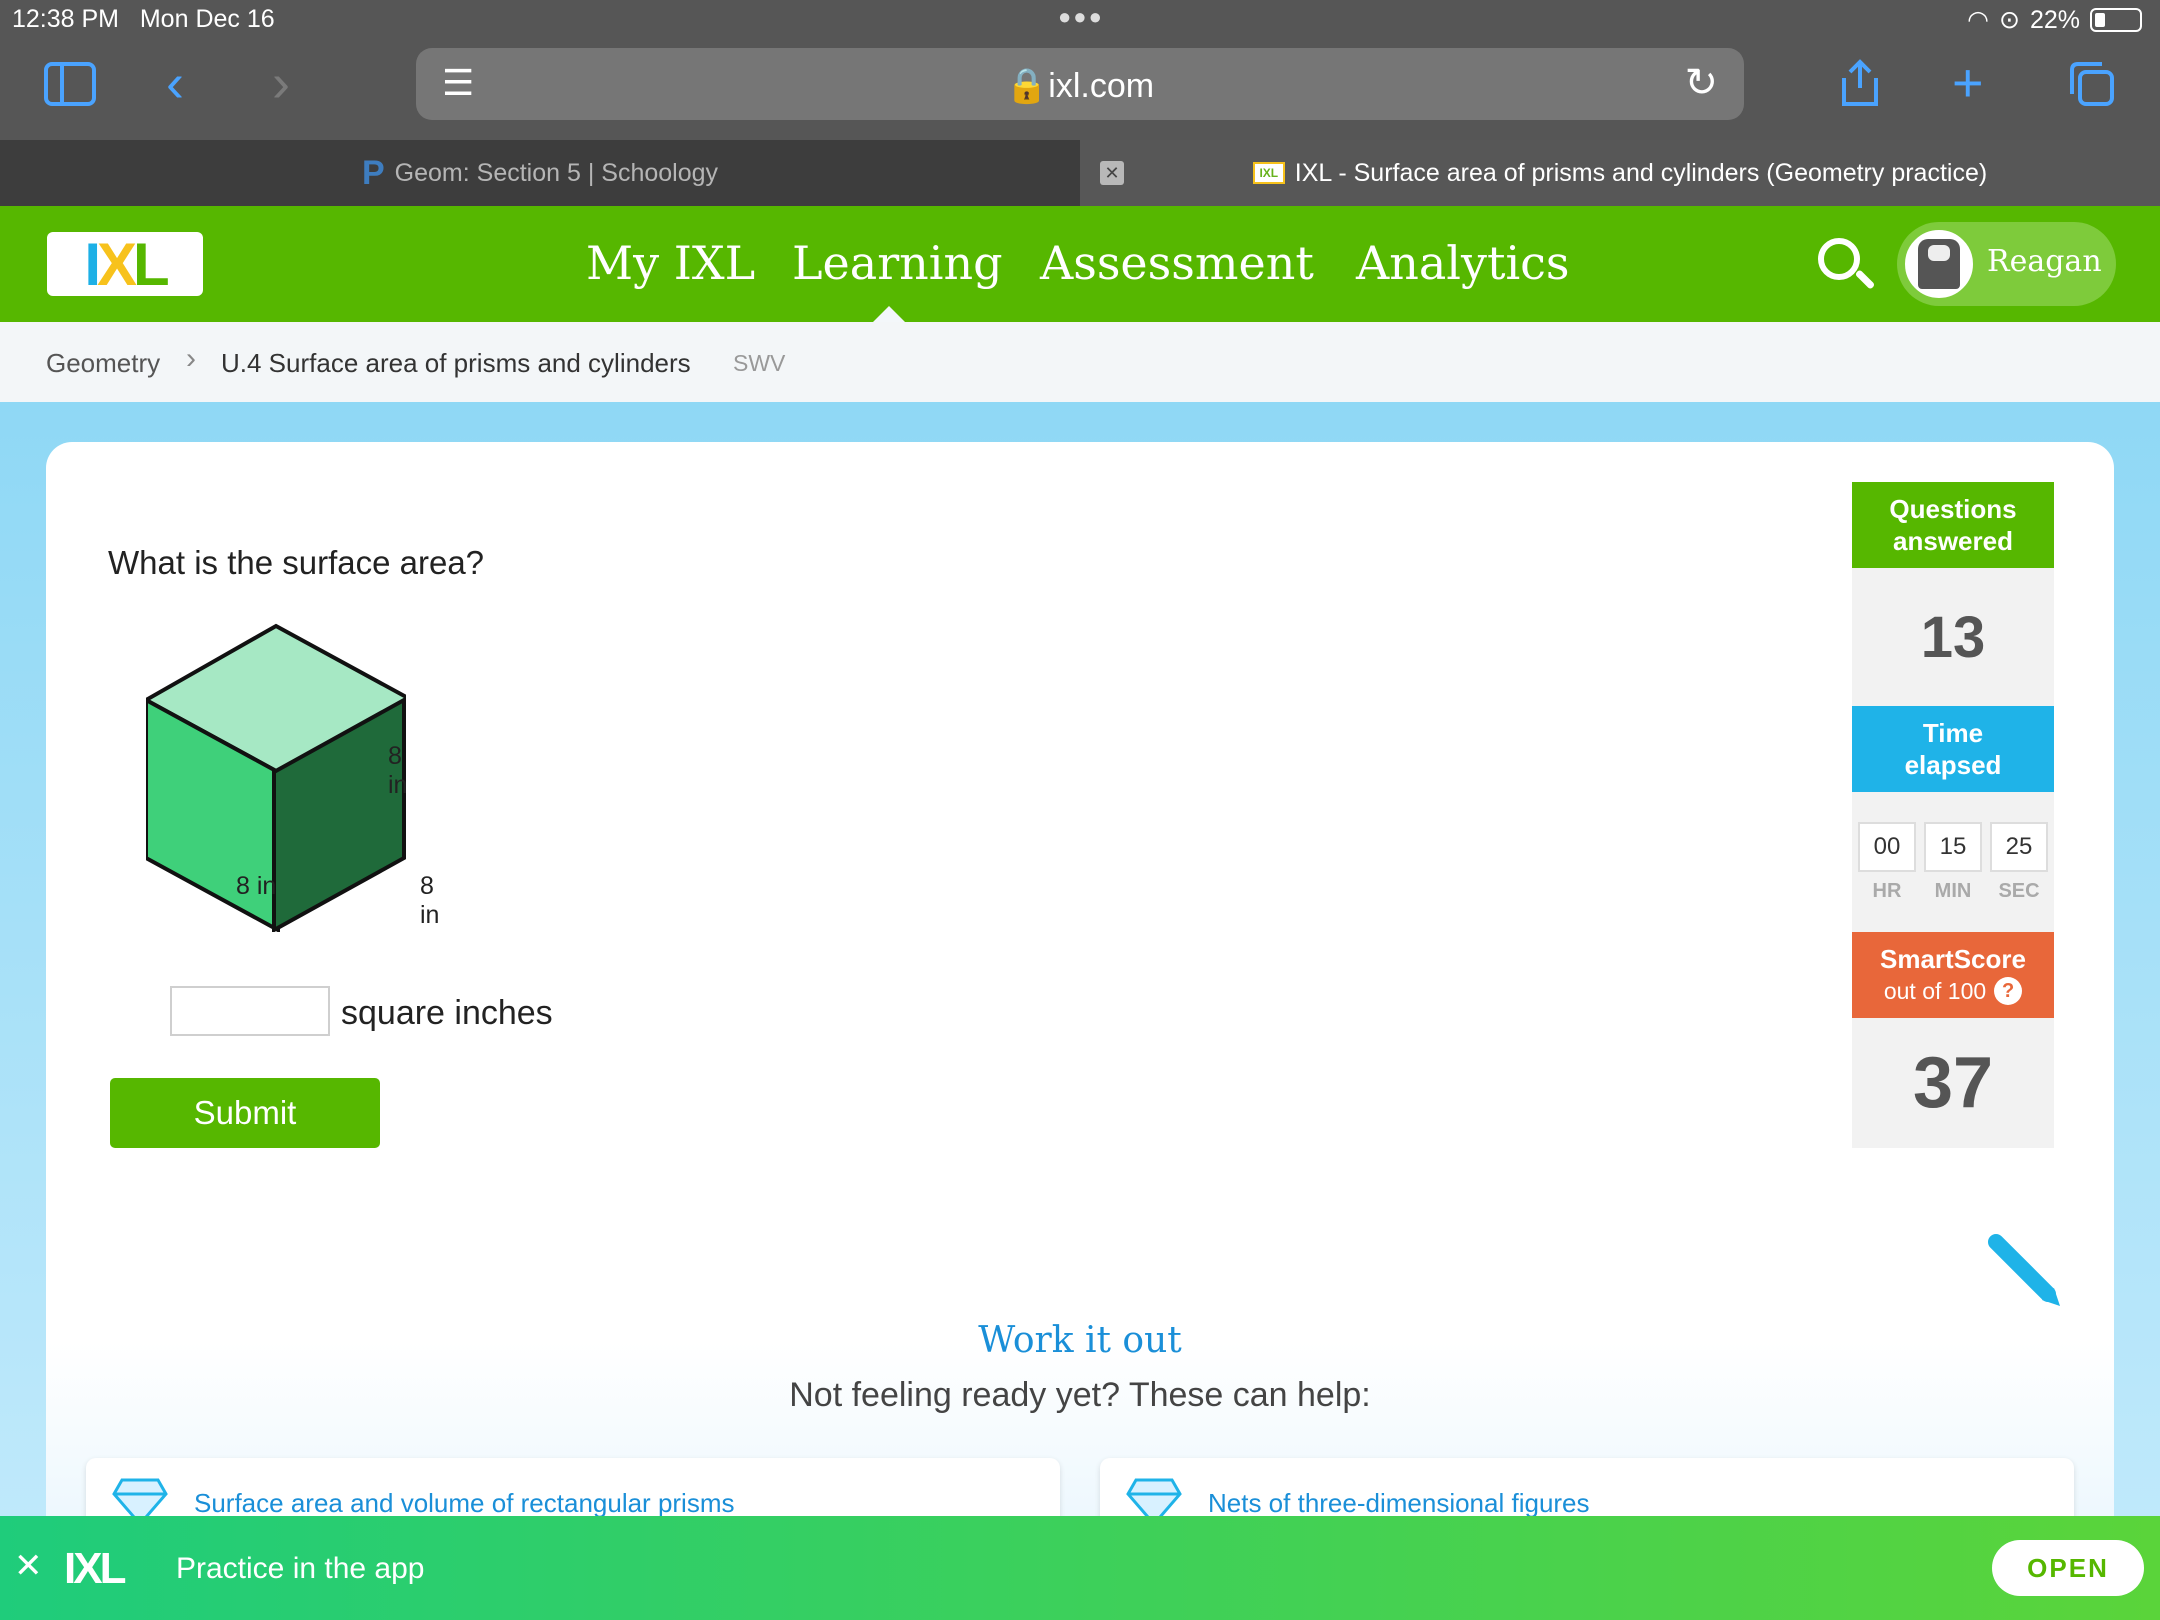  I want to click on address-bar: ☰ 🔒ixl.com ↻, so click(1080, 84).